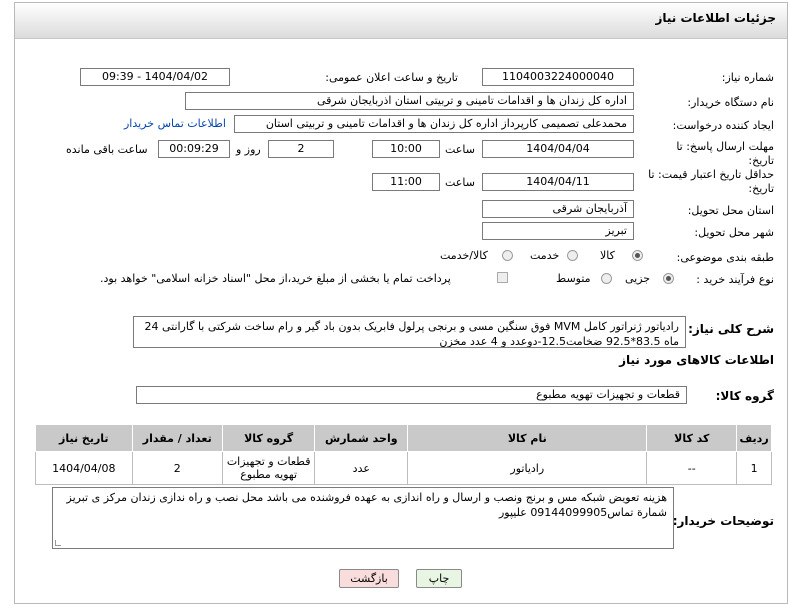  I want to click on back-button: بازگشت, so click(369, 578).